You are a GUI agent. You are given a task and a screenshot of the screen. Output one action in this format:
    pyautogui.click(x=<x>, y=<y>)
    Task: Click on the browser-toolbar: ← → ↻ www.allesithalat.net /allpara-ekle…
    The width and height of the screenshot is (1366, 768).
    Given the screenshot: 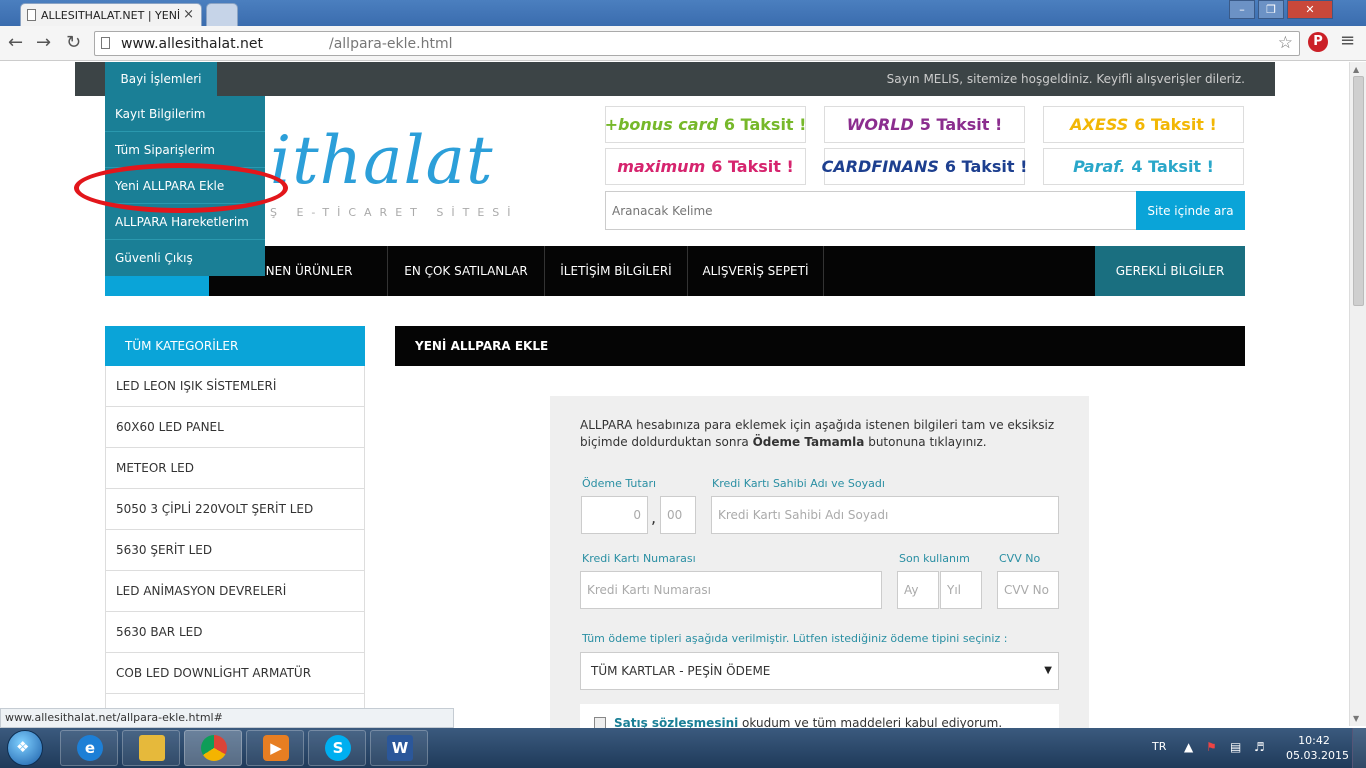 What is the action you would take?
    pyautogui.click(x=683, y=43)
    